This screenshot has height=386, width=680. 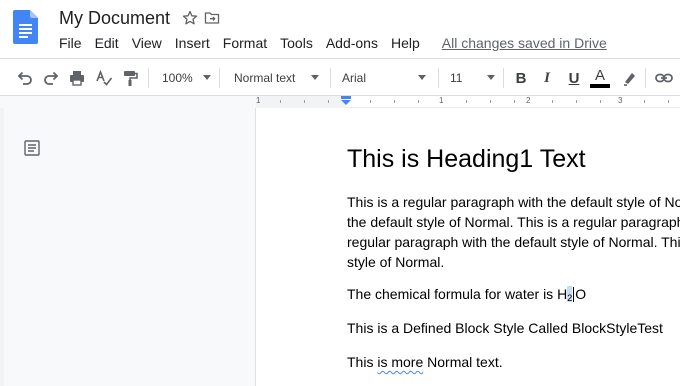 What do you see at coordinates (177, 78) in the screenshot?
I see `zoom-value: 100%` at bounding box center [177, 78].